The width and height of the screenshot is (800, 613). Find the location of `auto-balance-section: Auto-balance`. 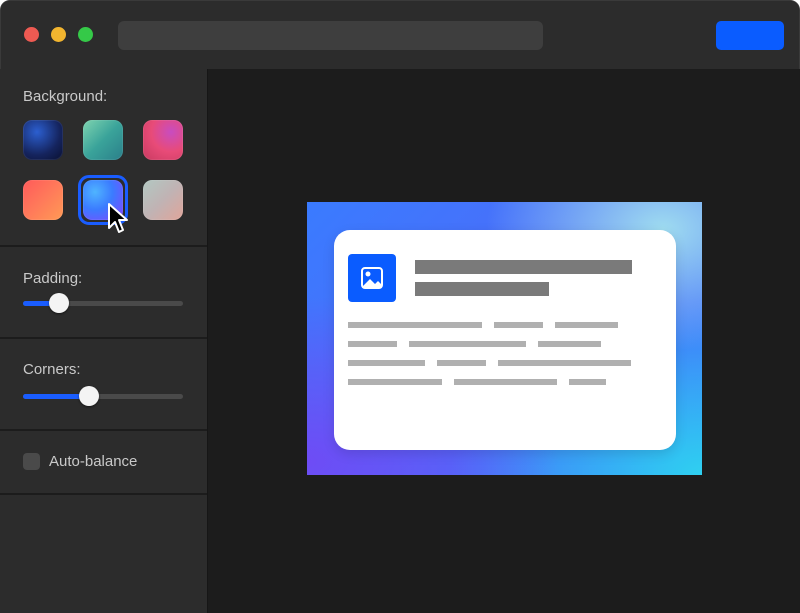

auto-balance-section: Auto-balance is located at coordinates (103, 463).